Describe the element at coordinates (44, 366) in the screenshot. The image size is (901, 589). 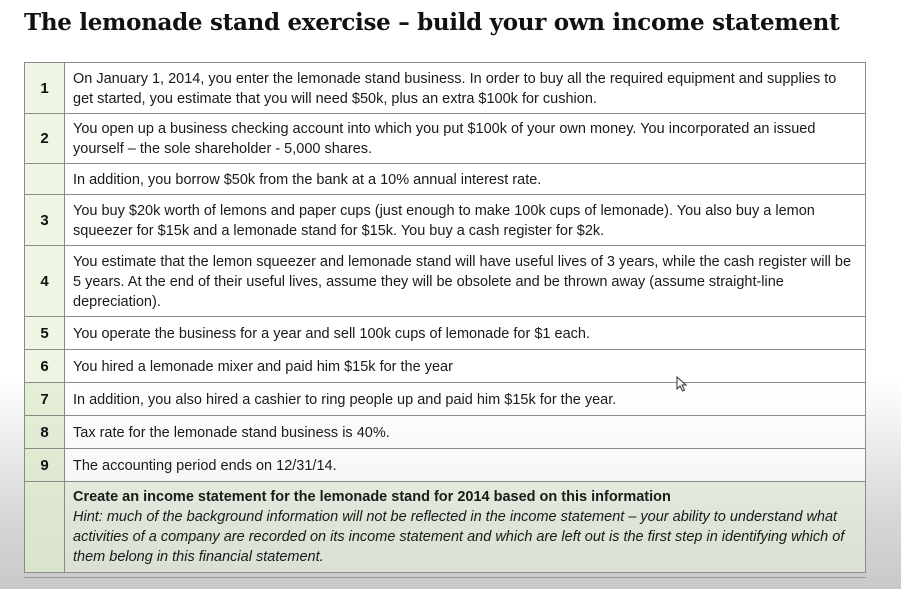
I see `row-number: 6` at that location.